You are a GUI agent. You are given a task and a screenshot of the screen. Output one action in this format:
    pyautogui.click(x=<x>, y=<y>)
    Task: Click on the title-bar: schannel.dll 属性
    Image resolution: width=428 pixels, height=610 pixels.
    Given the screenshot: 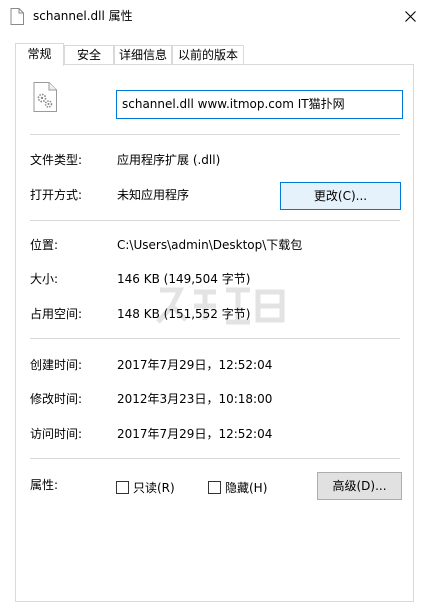 What is the action you would take?
    pyautogui.click(x=214, y=16)
    